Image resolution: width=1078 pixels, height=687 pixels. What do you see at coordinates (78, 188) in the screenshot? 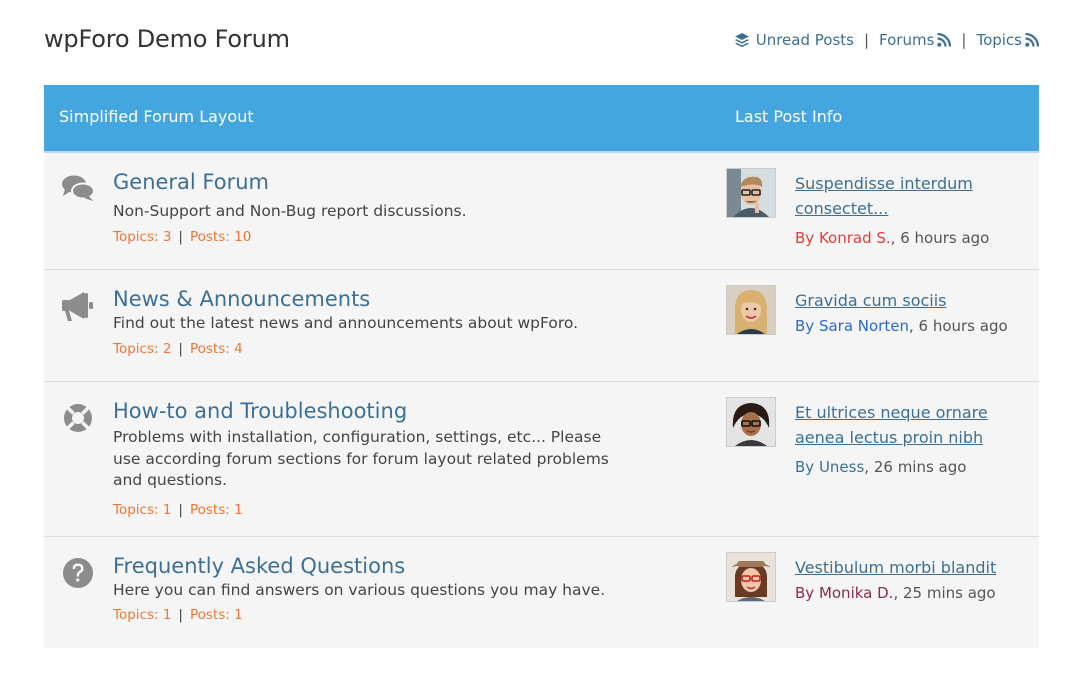
I see `comments-icon` at bounding box center [78, 188].